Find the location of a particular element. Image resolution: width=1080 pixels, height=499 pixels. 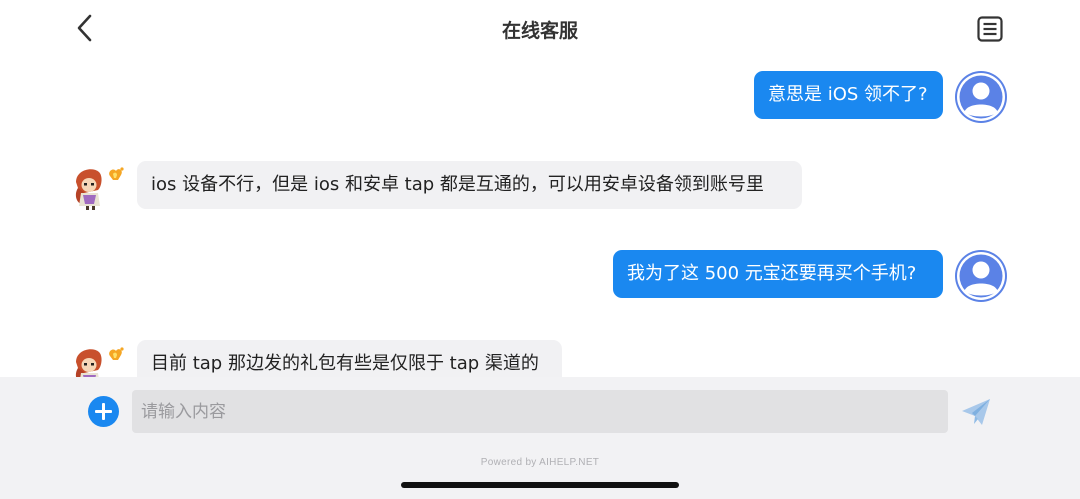

send-icon is located at coordinates (976, 412).